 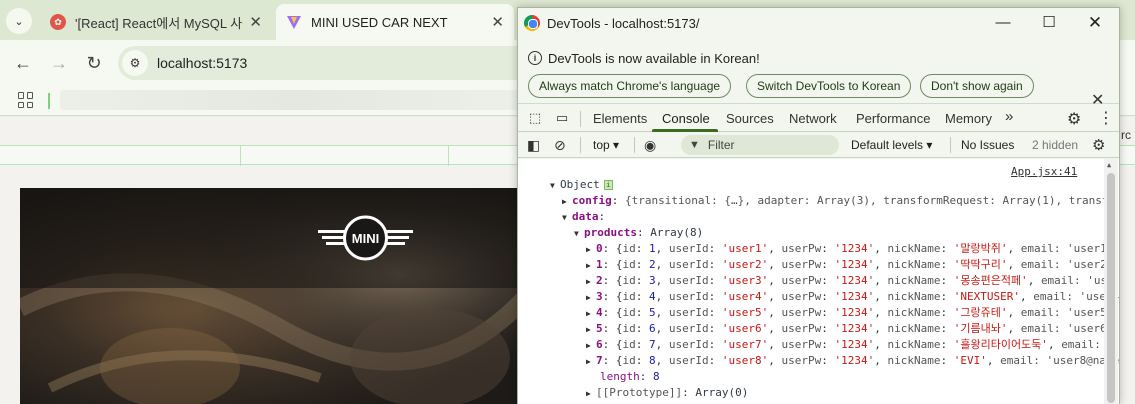 What do you see at coordinates (623, 23) in the screenshot?
I see `devtools-title: DevTools - localhost:5173/` at bounding box center [623, 23].